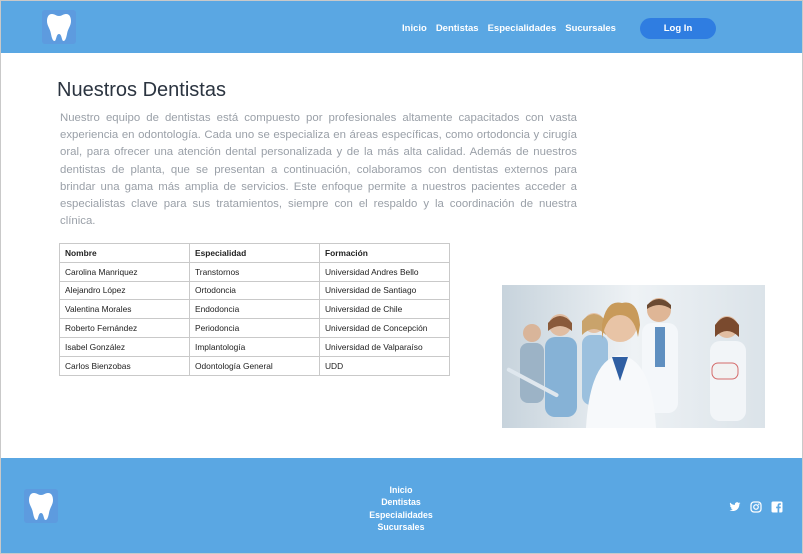  What do you see at coordinates (124, 309) in the screenshot?
I see `table-cell-name: Valentina Morales` at bounding box center [124, 309].